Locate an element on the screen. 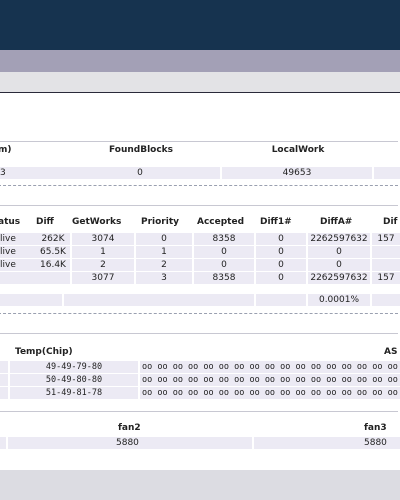 This screenshot has height=500, width=400. chip-temp-cell: 49-49-79-80 is located at coordinates (74, 367).